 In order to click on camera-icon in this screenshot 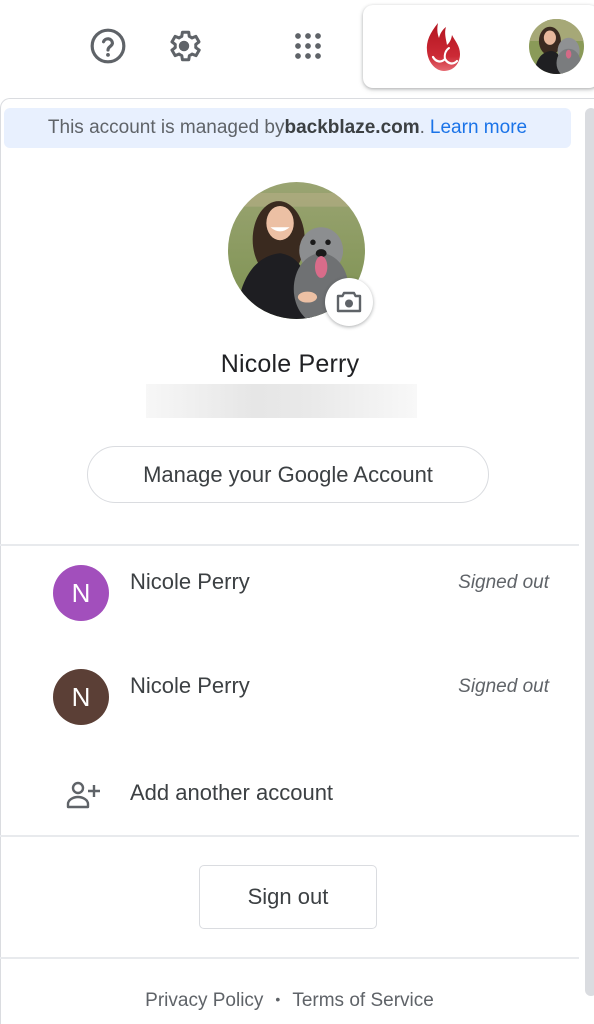, I will do `click(349, 302)`.